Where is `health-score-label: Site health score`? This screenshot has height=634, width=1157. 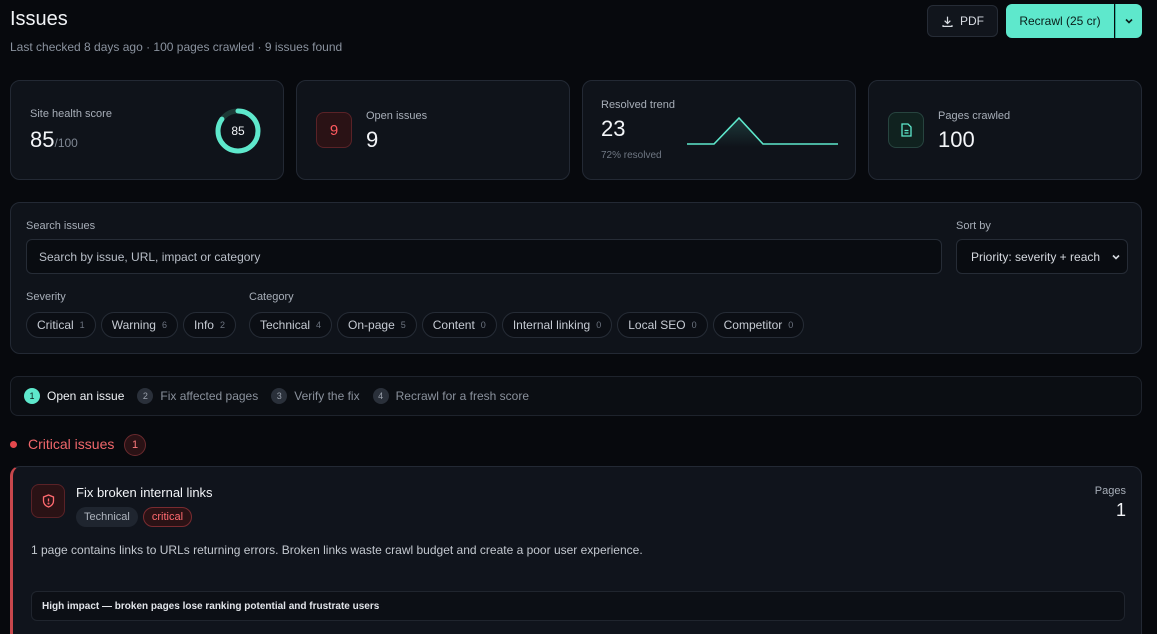
health-score-label: Site health score is located at coordinates (71, 114).